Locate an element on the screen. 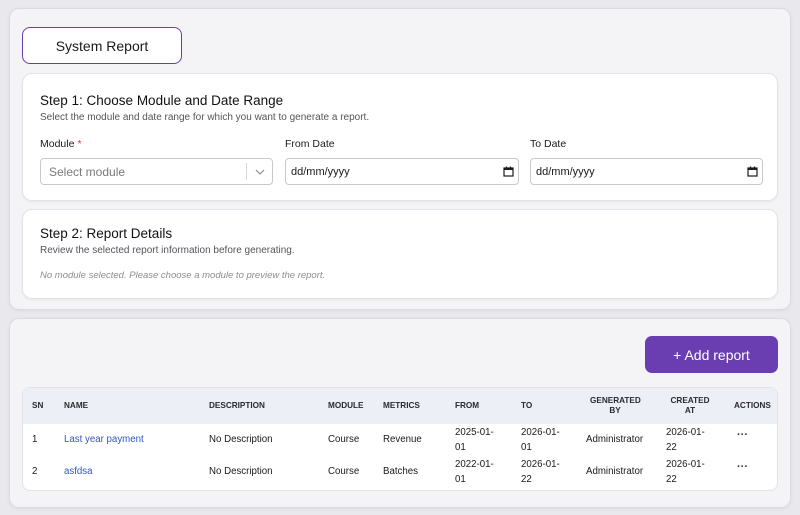 This screenshot has height=515, width=800. header-module: MODULE is located at coordinates (346, 405).